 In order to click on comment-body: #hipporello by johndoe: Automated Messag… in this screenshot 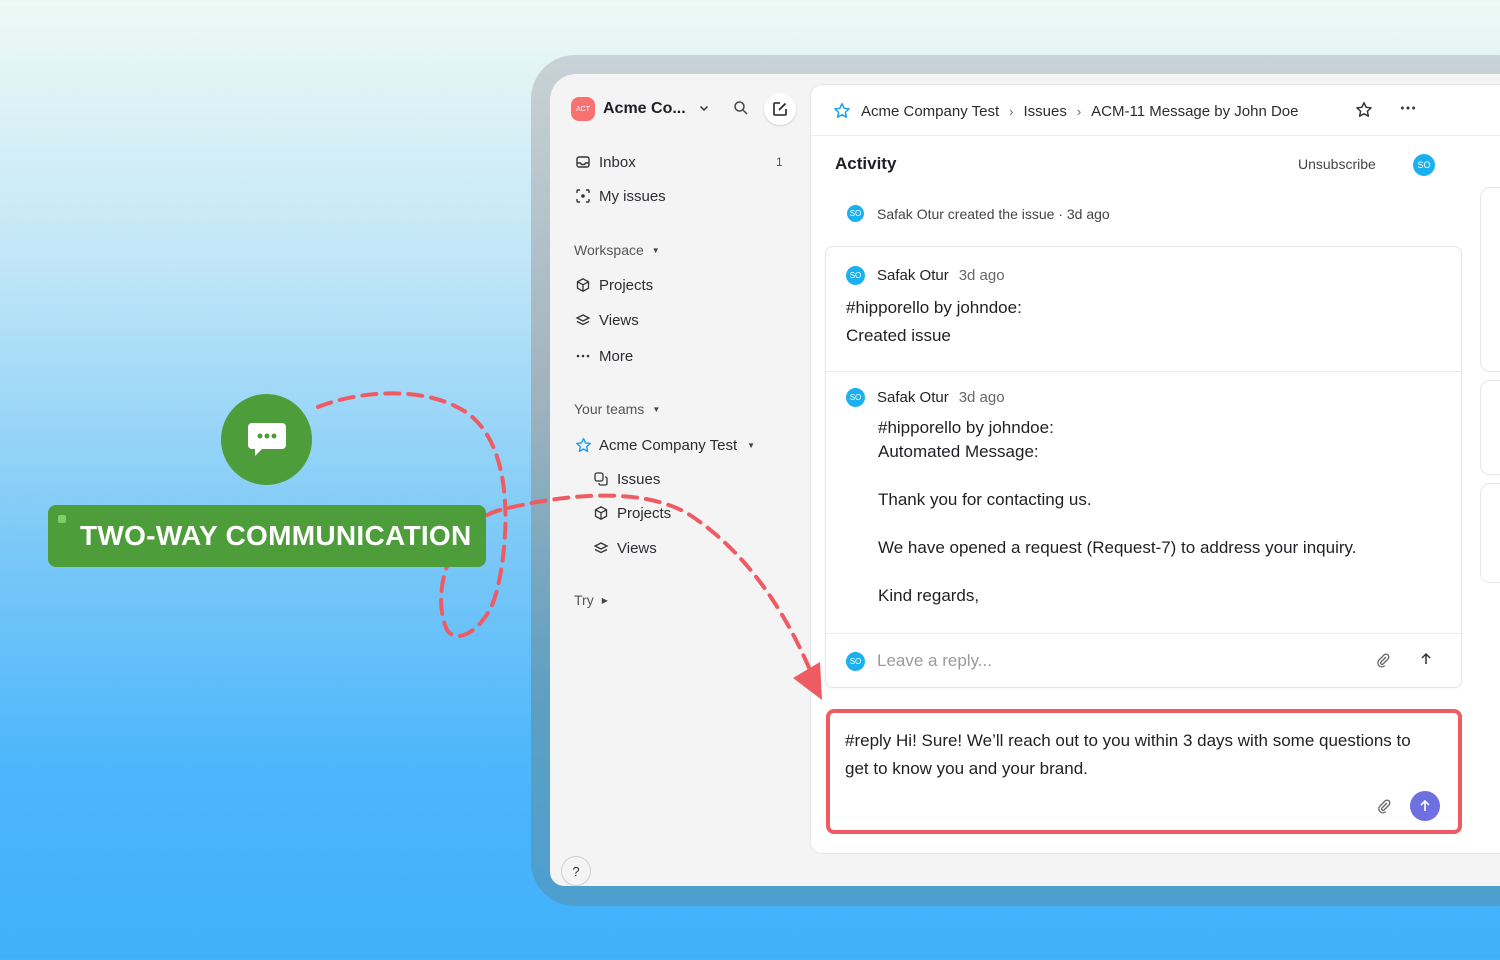, I will do `click(1117, 511)`.